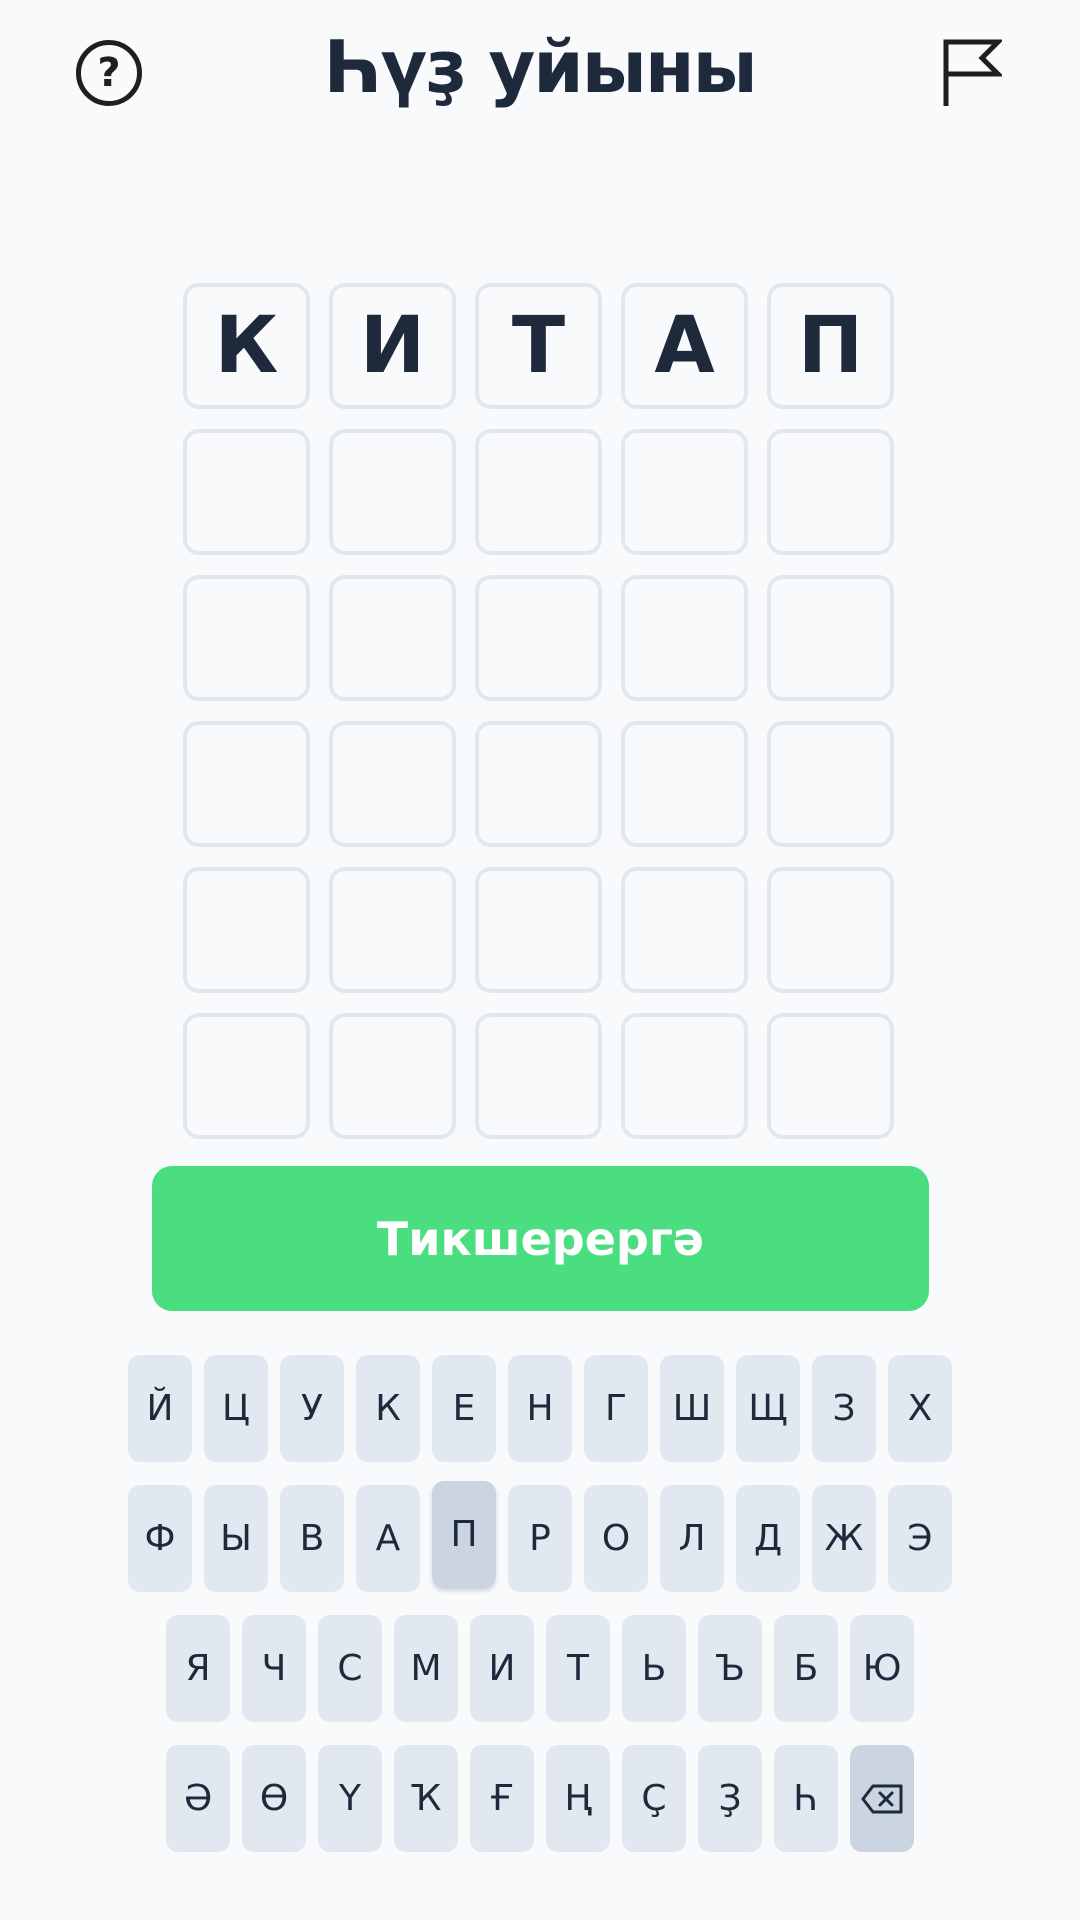 The image size is (1080, 1920). I want to click on key: Н, so click(540, 1408).